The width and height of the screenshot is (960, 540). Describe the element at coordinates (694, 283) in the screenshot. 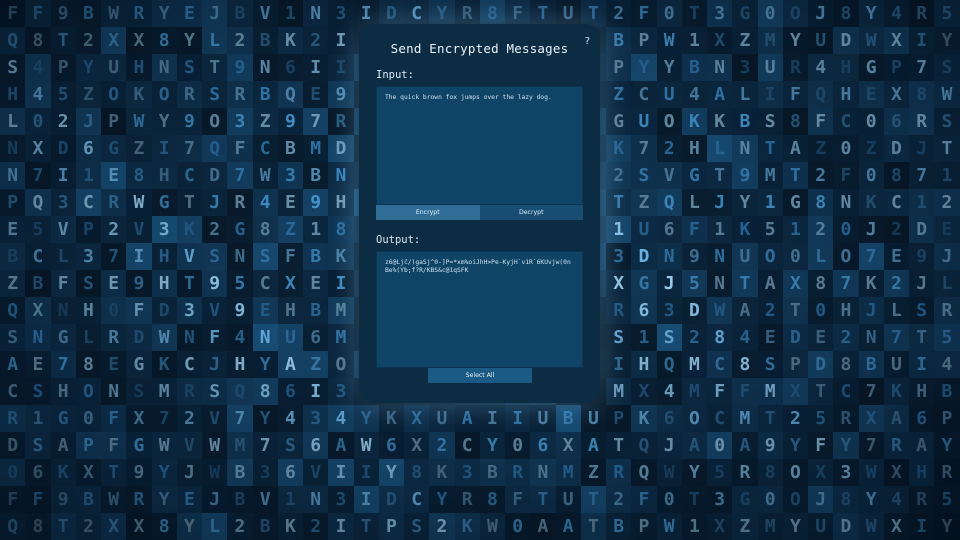

I see `matrix-glyph: 5` at that location.